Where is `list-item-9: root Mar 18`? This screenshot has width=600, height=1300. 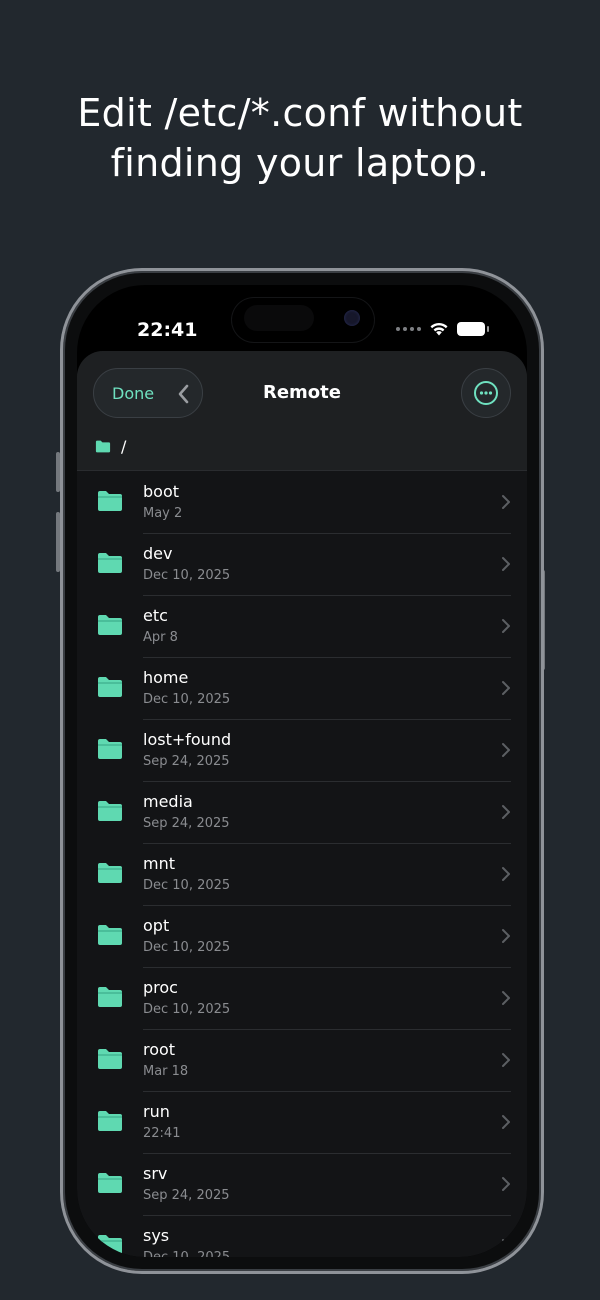
list-item-9: root Mar 18 is located at coordinates (302, 1061).